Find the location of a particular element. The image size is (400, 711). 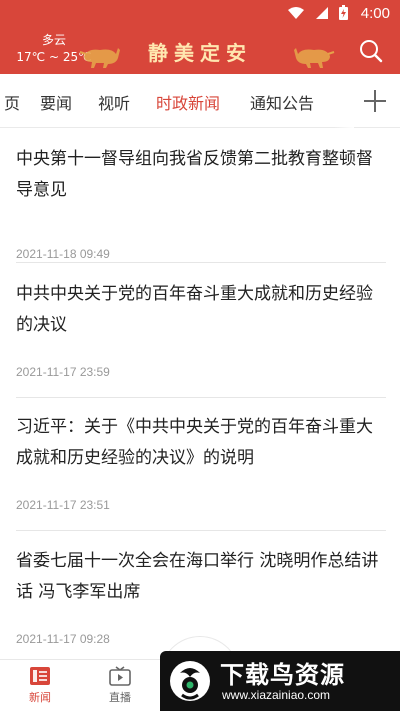

tab-announcements: 通知公告 is located at coordinates (282, 102).